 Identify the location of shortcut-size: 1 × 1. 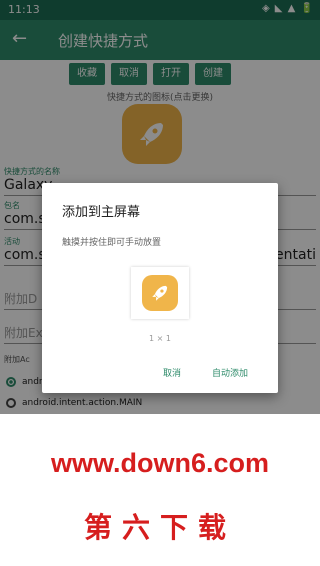
(160, 338).